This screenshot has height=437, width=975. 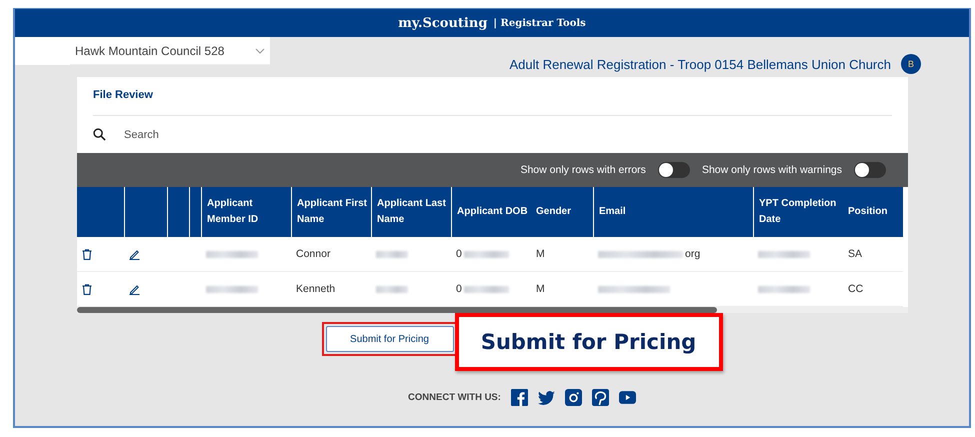 What do you see at coordinates (588, 342) in the screenshot?
I see `callout-label: Submit for Pricing` at bounding box center [588, 342].